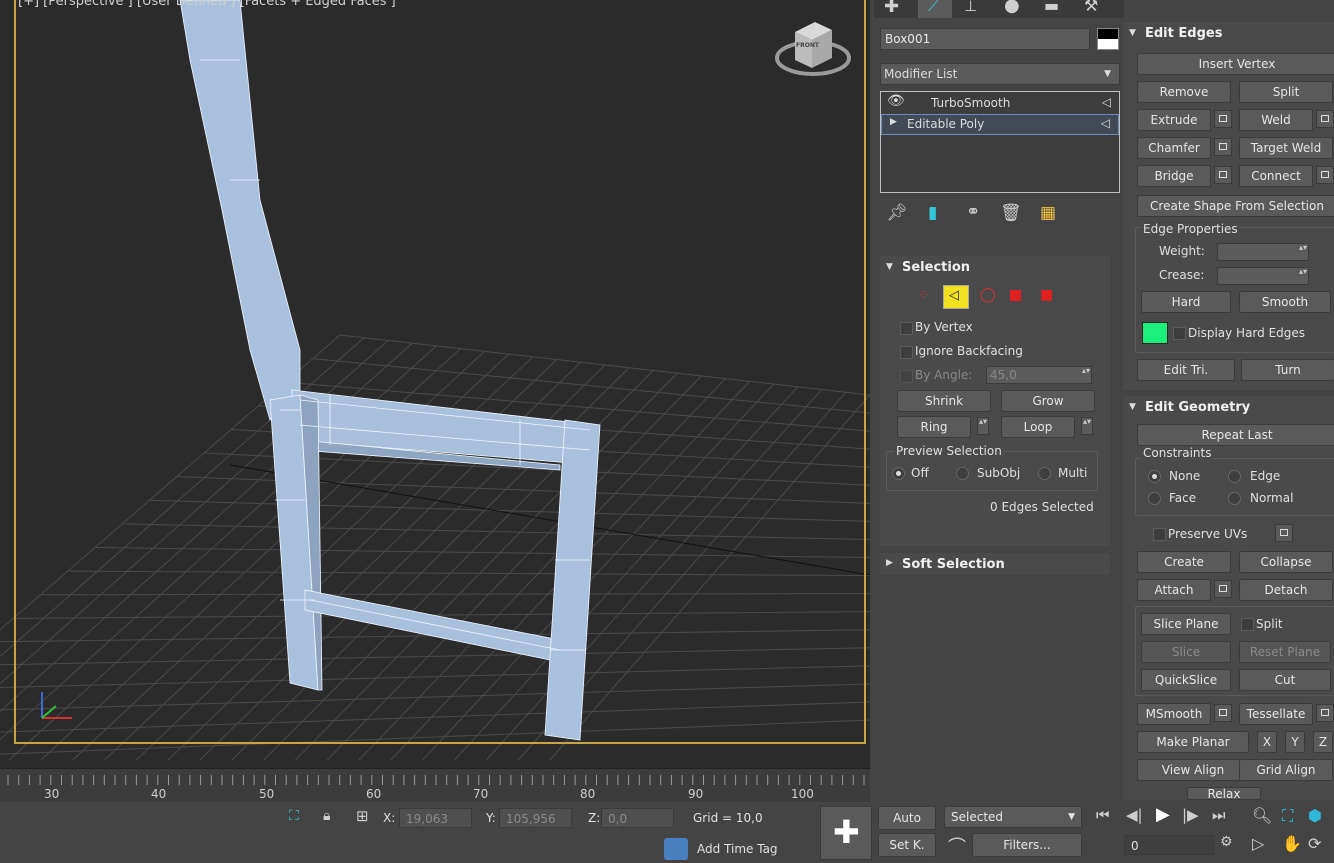 This screenshot has height=863, width=1334. I want to click on lock-icon: 🔒︎, so click(326, 816).